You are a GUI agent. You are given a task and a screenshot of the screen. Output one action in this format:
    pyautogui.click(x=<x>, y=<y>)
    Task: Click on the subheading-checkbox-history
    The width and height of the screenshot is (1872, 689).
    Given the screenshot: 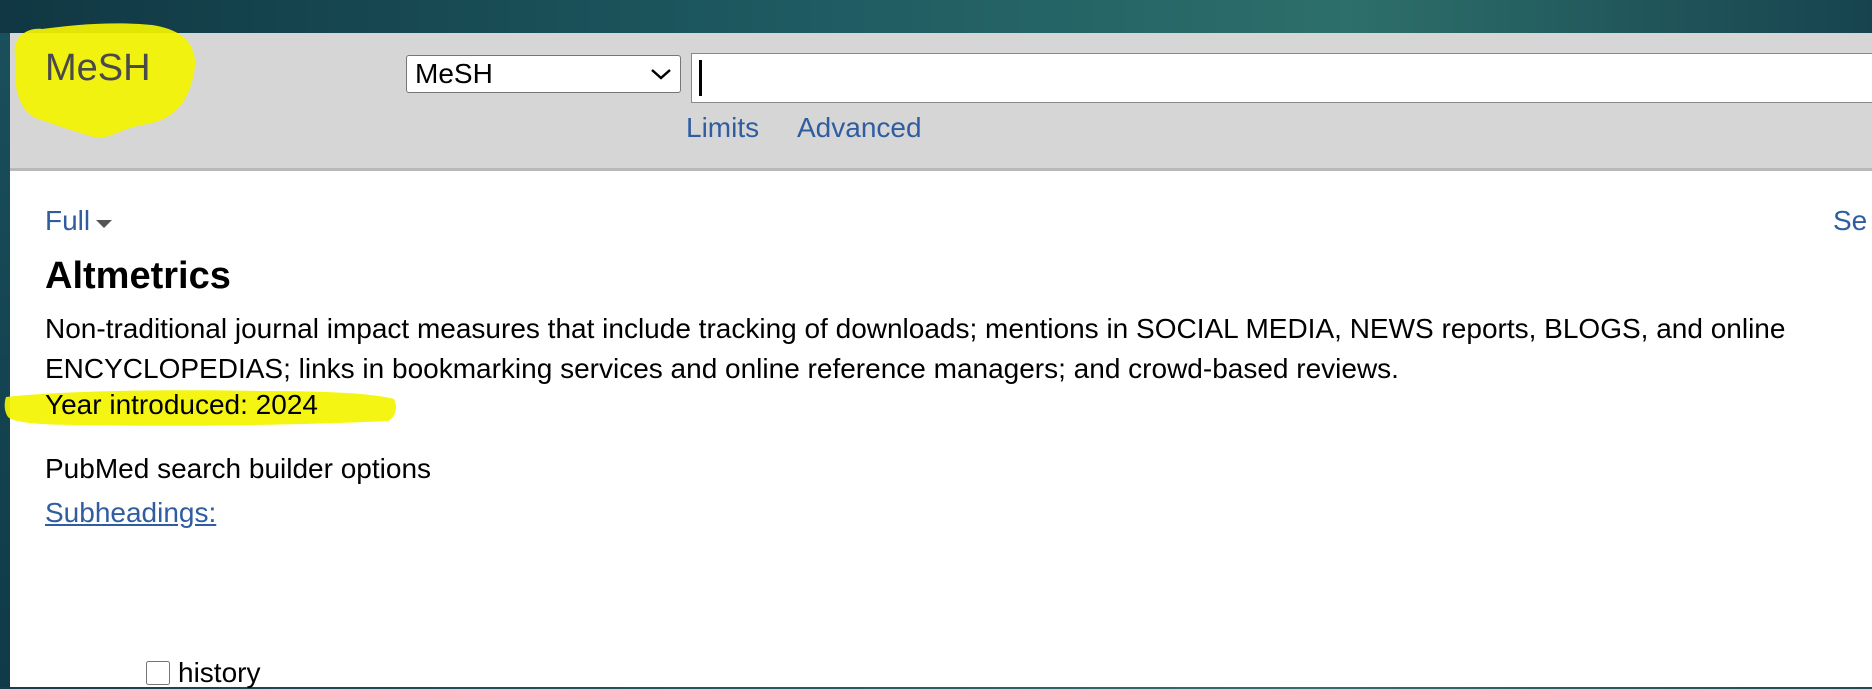 What is the action you would take?
    pyautogui.click(x=158, y=673)
    